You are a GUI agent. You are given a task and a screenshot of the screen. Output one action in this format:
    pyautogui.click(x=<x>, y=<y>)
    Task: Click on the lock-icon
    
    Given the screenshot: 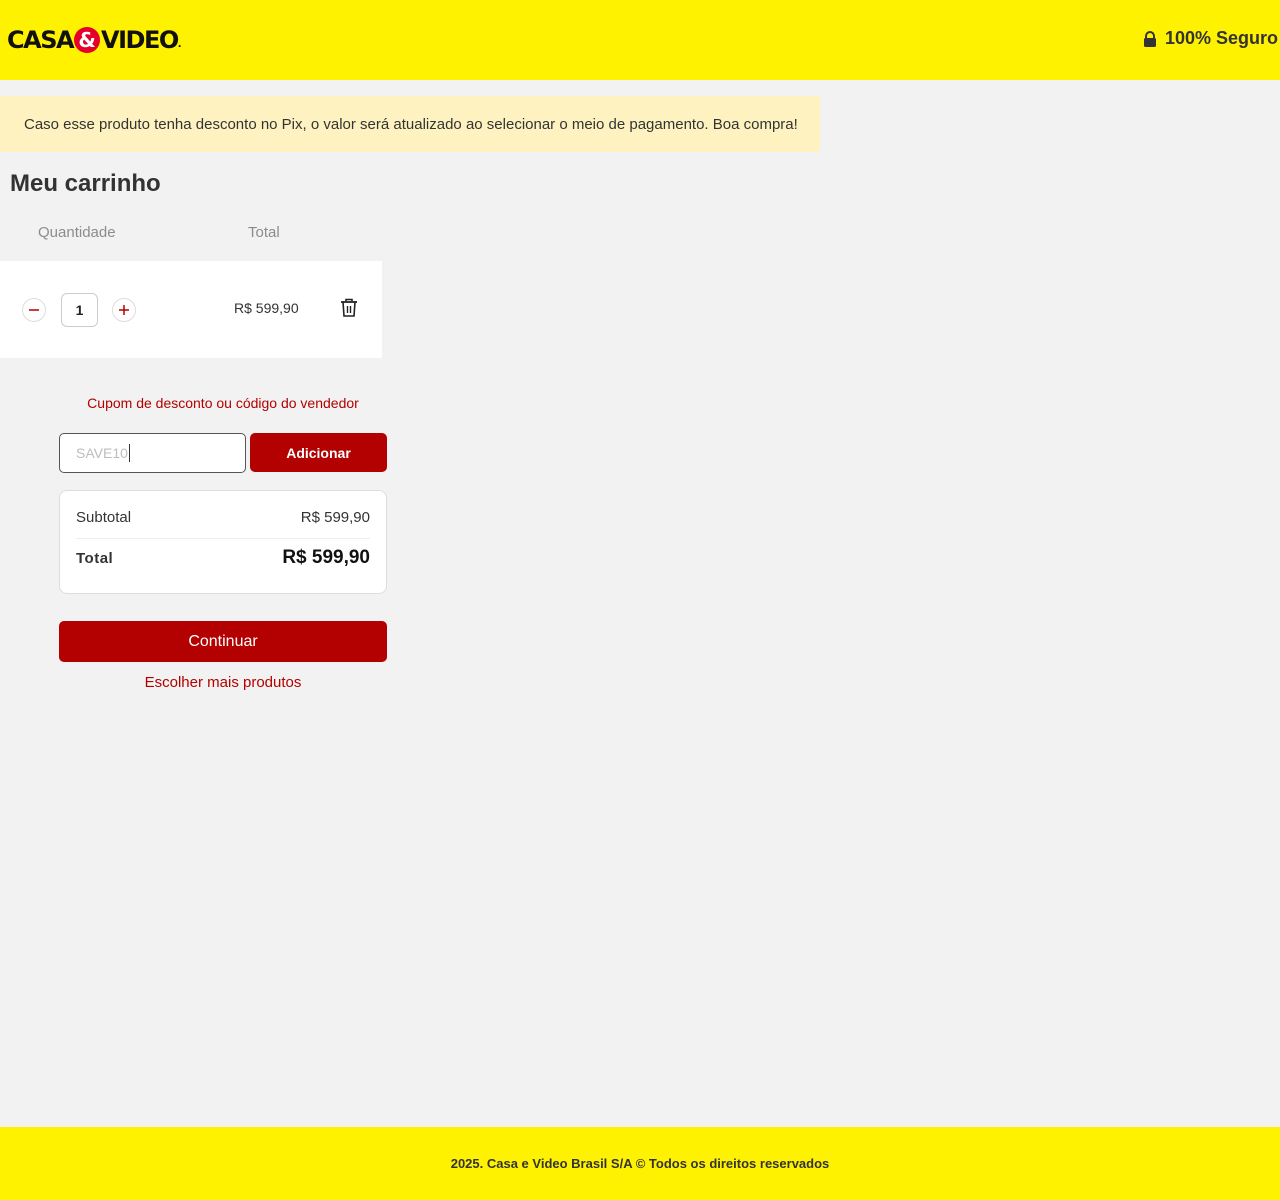 What is the action you would take?
    pyautogui.click(x=1149, y=38)
    